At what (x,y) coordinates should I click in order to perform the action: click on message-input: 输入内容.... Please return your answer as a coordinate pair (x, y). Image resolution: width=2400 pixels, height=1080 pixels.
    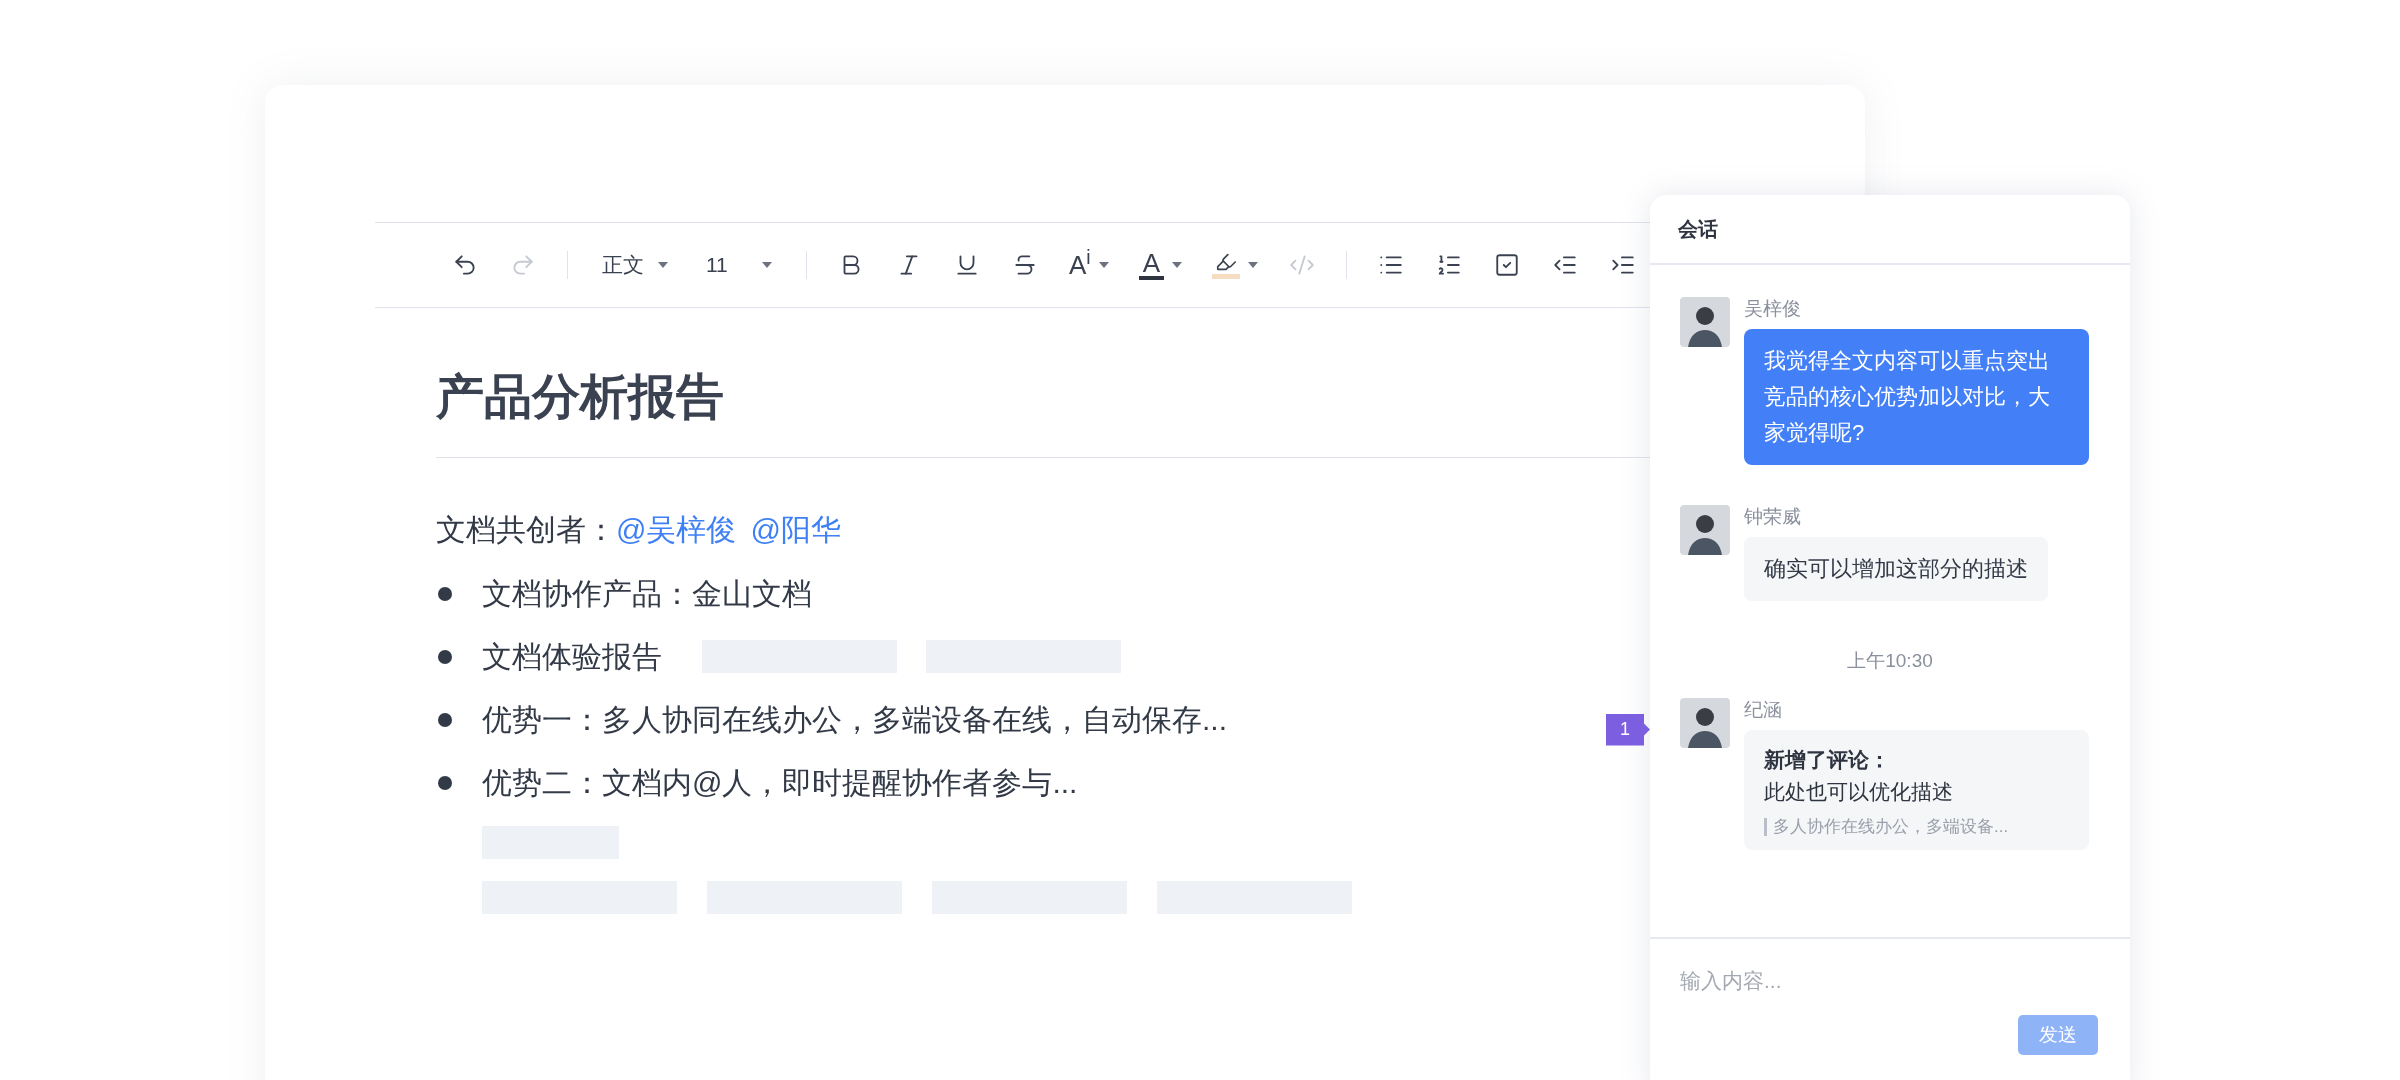
    Looking at the image, I should click on (1890, 981).